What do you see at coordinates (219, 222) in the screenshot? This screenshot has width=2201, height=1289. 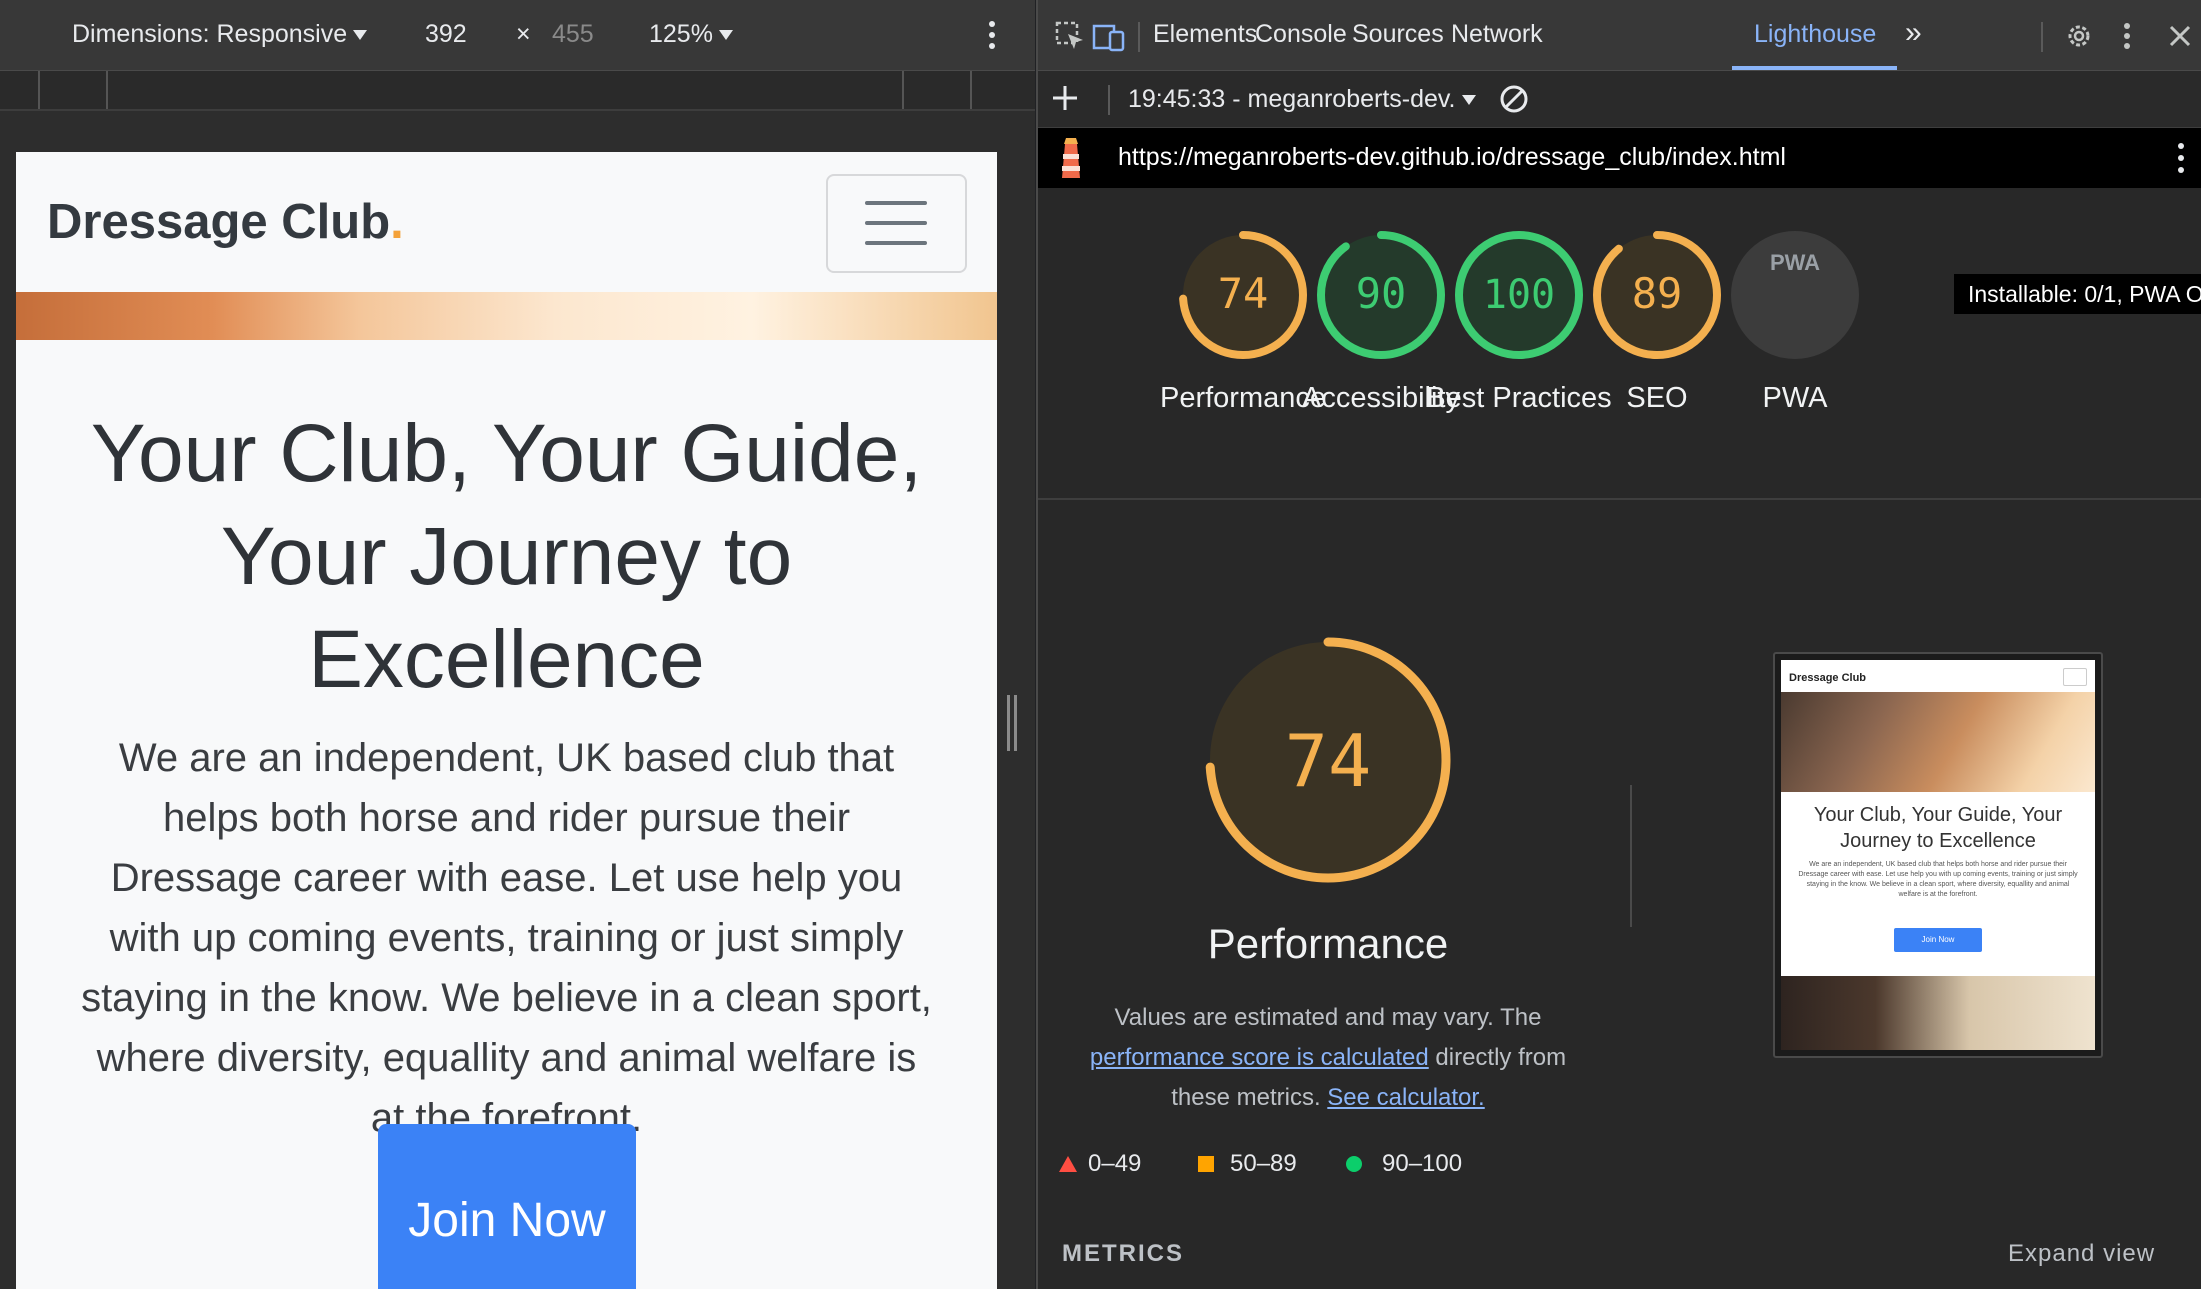 I see `brand-text: Dressage Club` at bounding box center [219, 222].